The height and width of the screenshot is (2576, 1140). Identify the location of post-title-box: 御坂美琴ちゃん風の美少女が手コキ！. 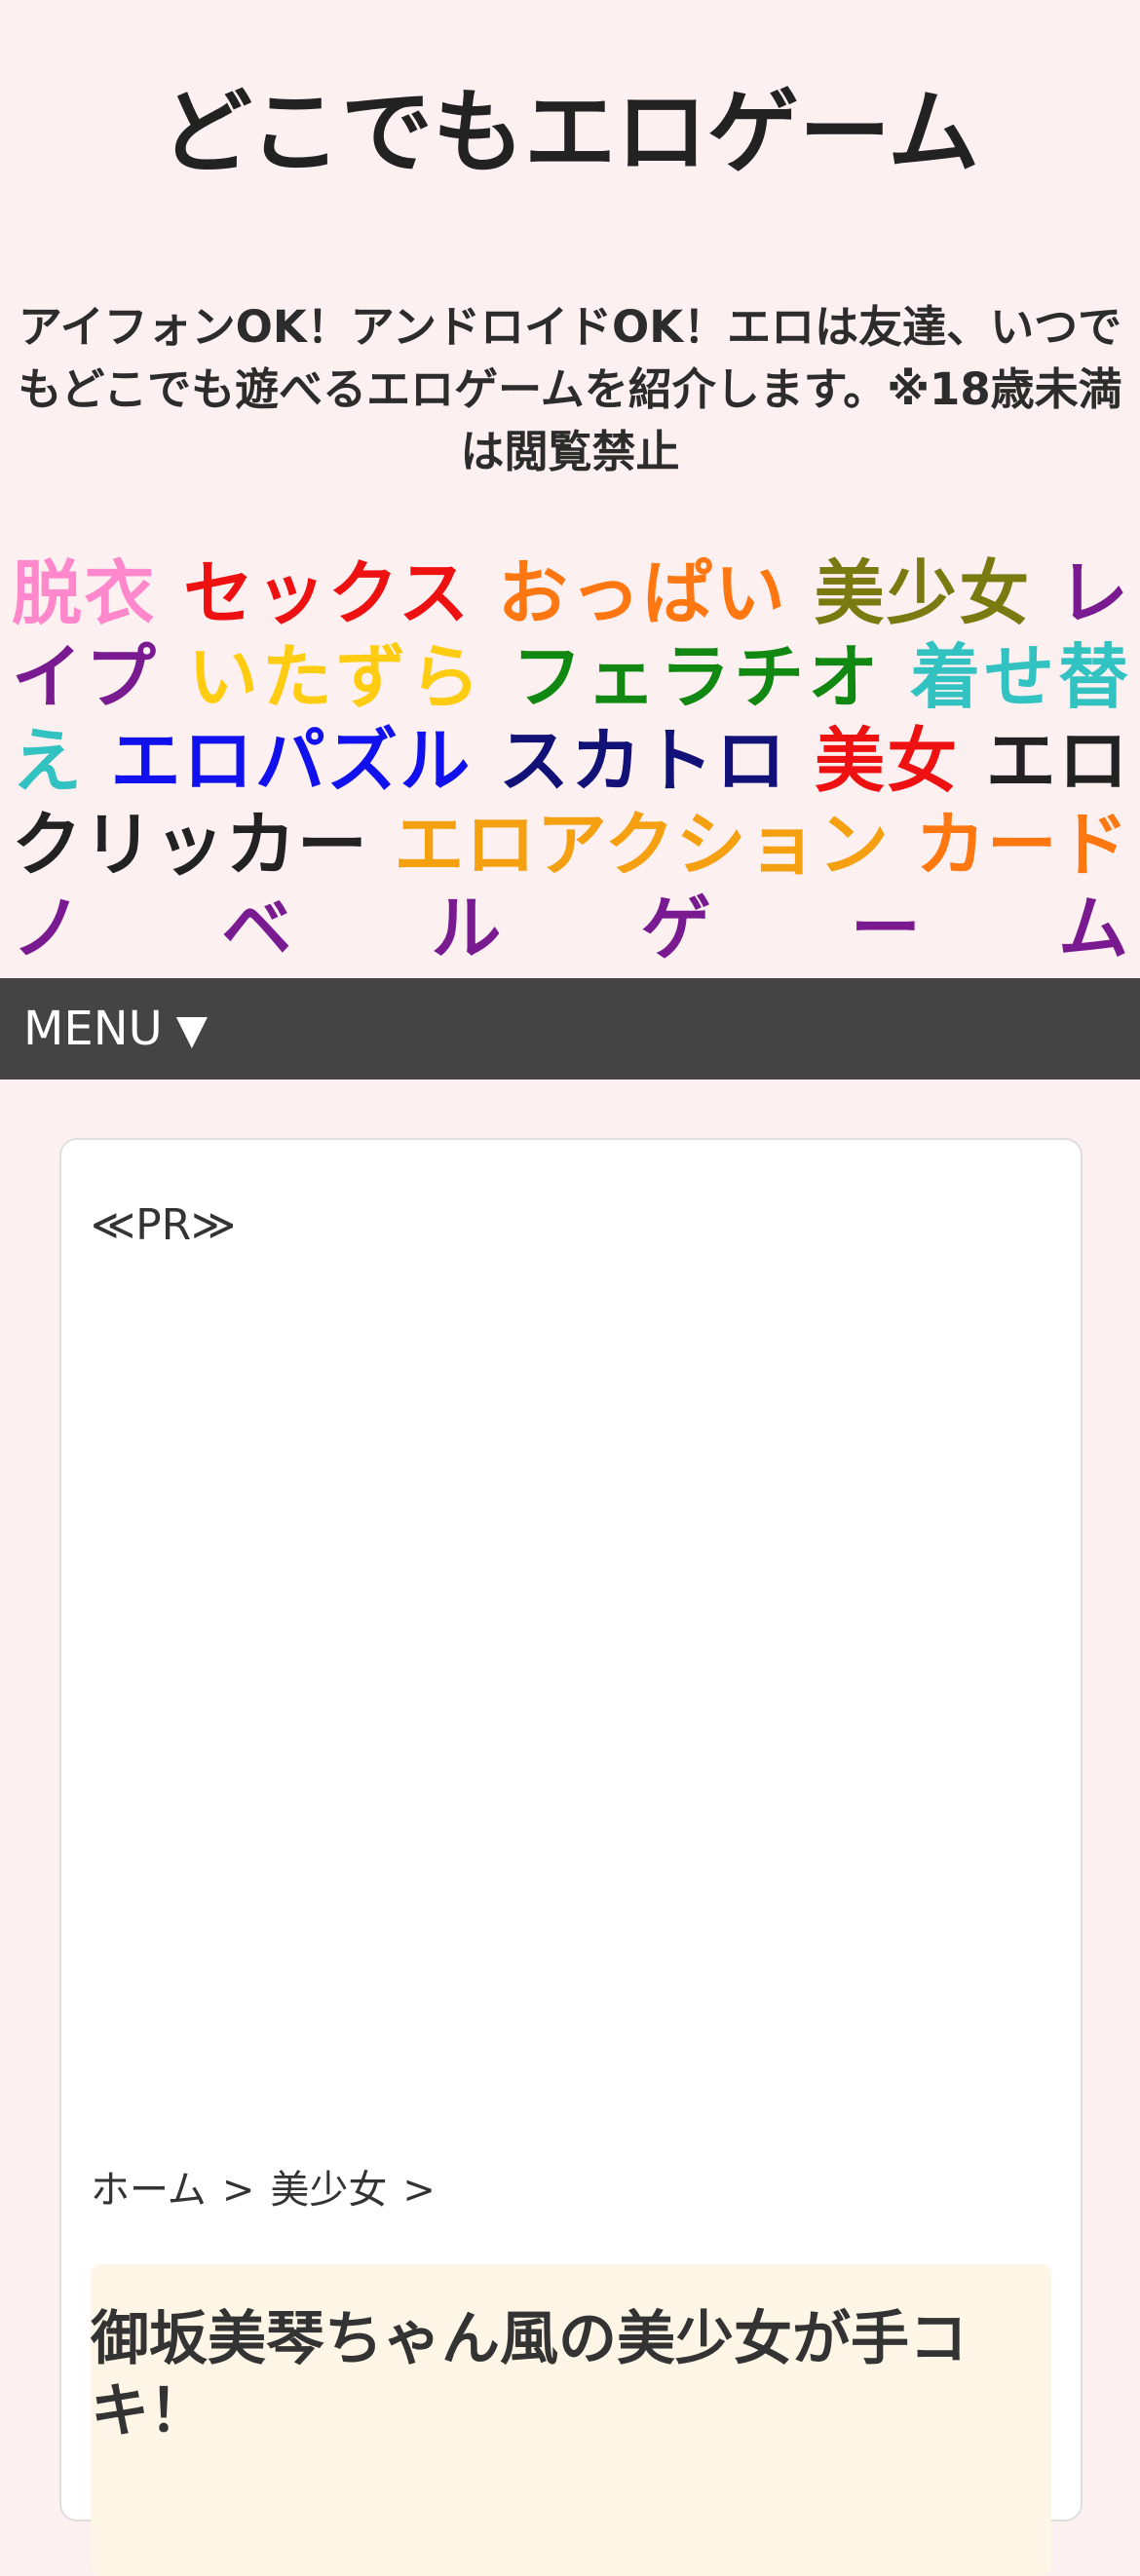
(571, 2420).